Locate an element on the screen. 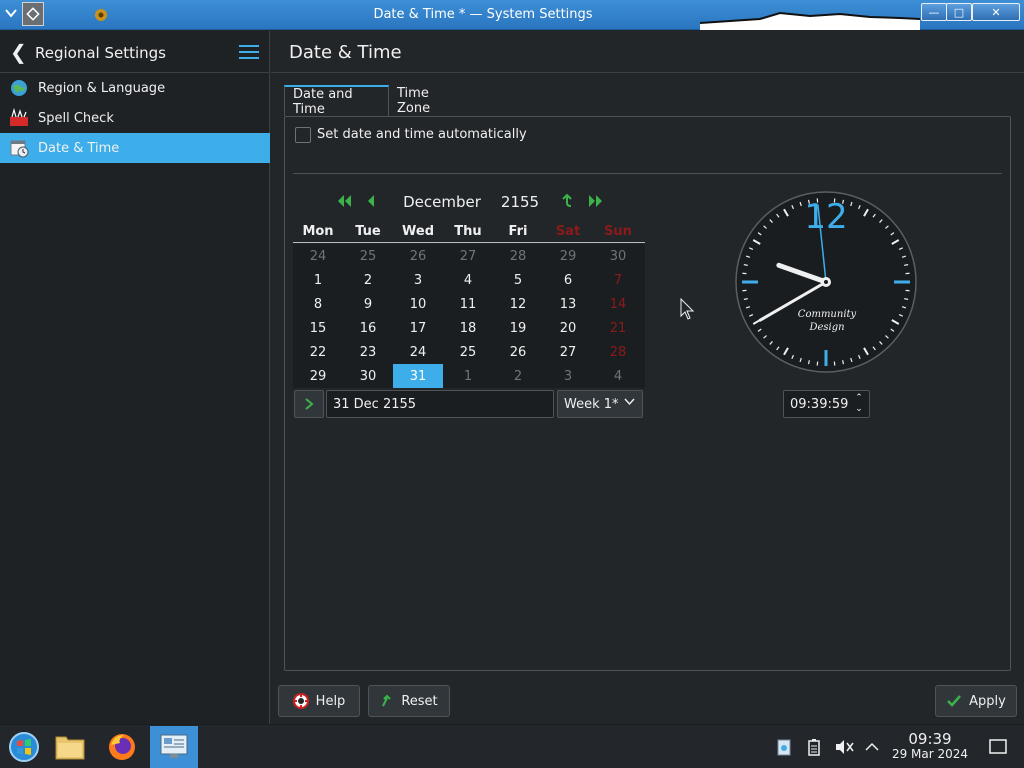 This screenshot has width=1024, height=768. time-input: 09:39:59 ⌃ ⌄ is located at coordinates (826, 404).